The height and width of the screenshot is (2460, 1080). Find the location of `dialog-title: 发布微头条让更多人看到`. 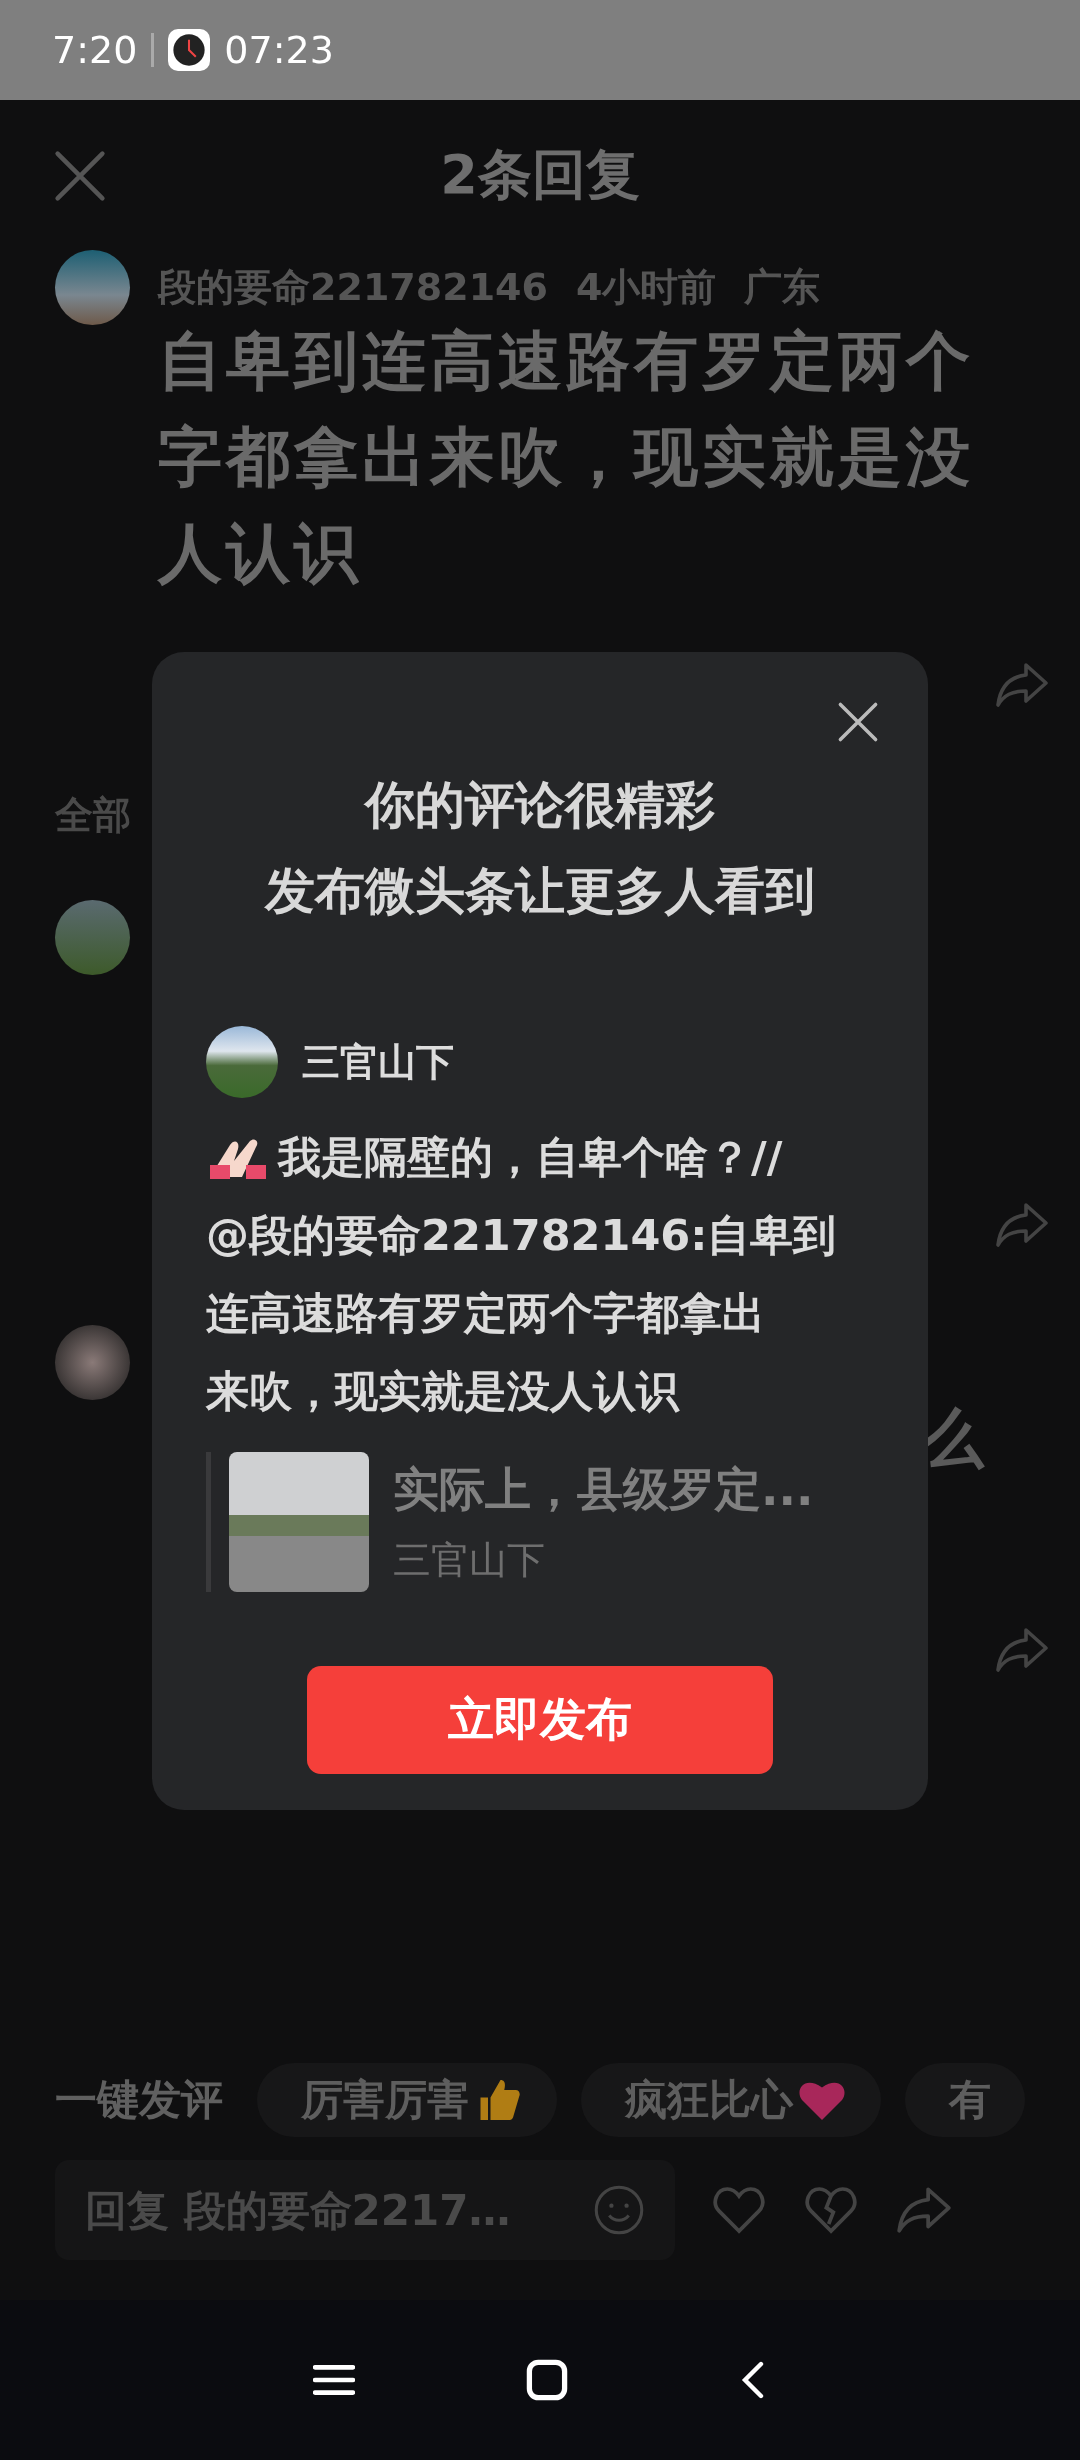

dialog-title: 发布微头条让更多人看到 is located at coordinates (539, 891).